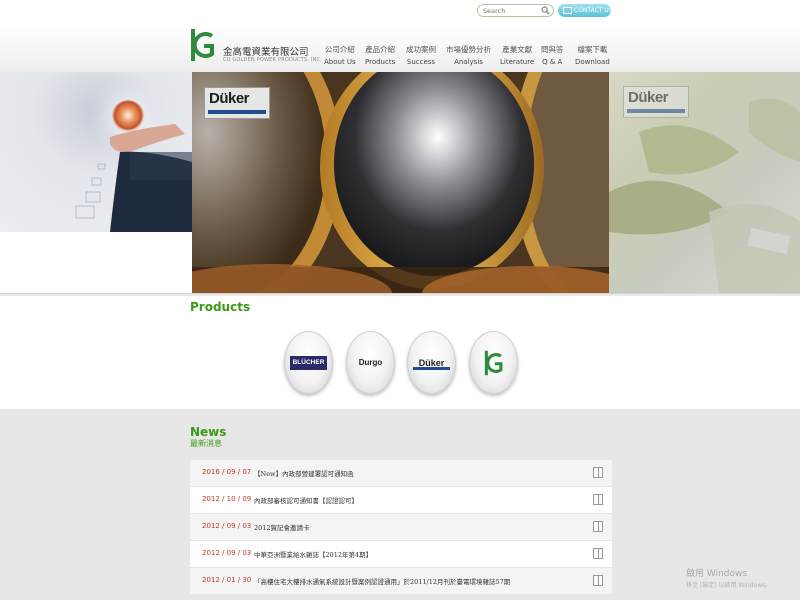 The image size is (800, 600). I want to click on contact-us-label: CONTACT US, so click(593, 10).